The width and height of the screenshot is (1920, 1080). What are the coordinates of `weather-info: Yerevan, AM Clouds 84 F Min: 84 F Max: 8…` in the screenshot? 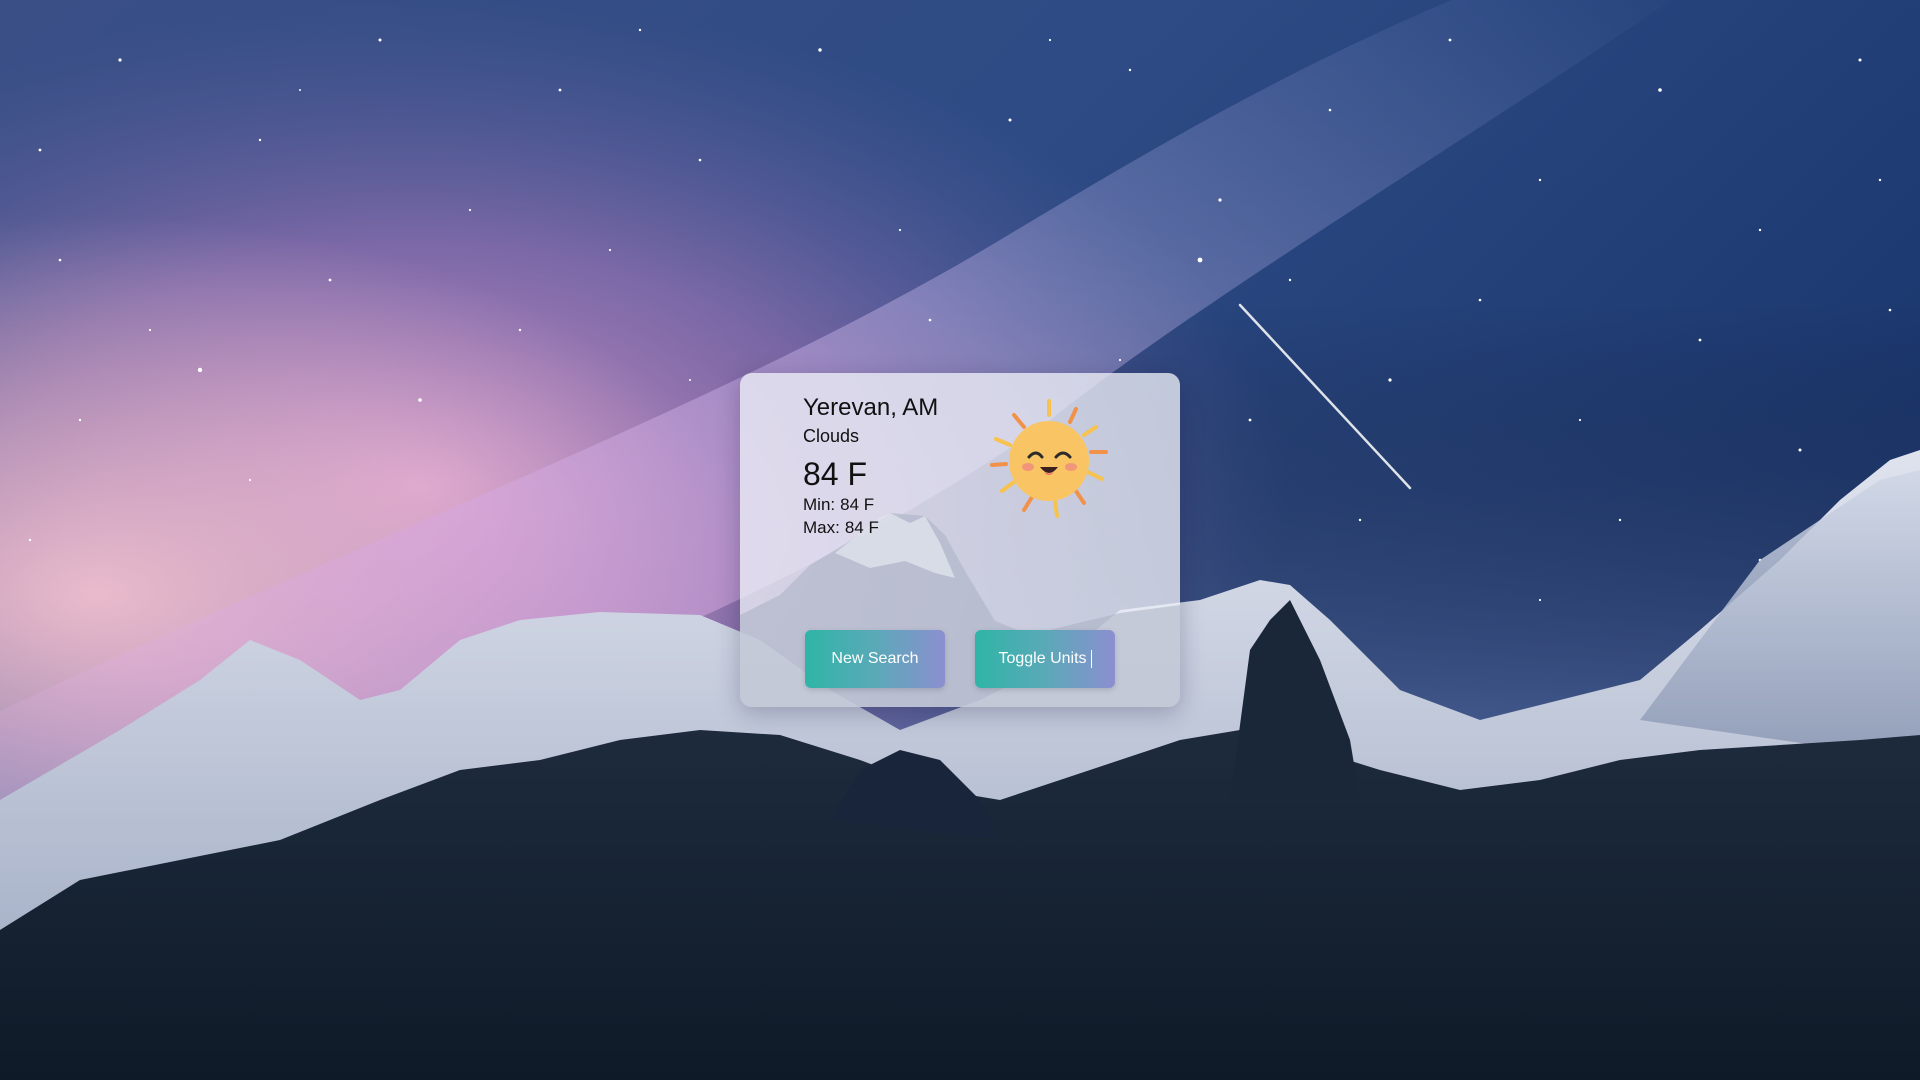 It's located at (870, 466).